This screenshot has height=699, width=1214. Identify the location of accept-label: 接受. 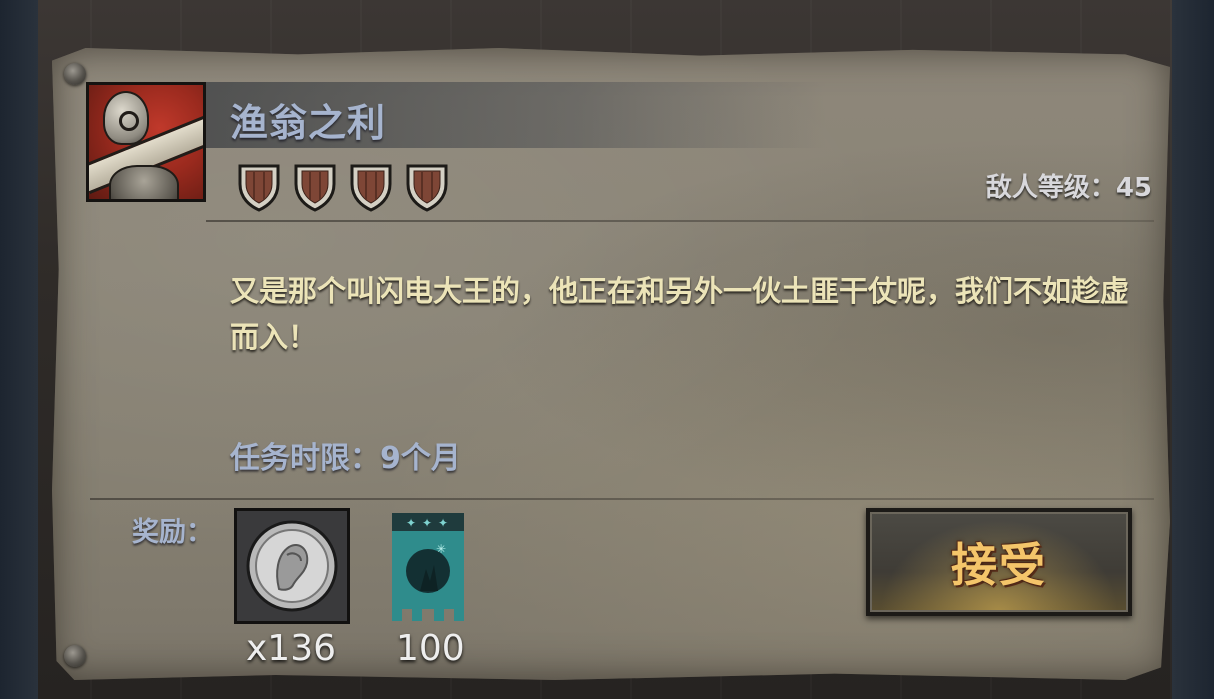
(999, 565).